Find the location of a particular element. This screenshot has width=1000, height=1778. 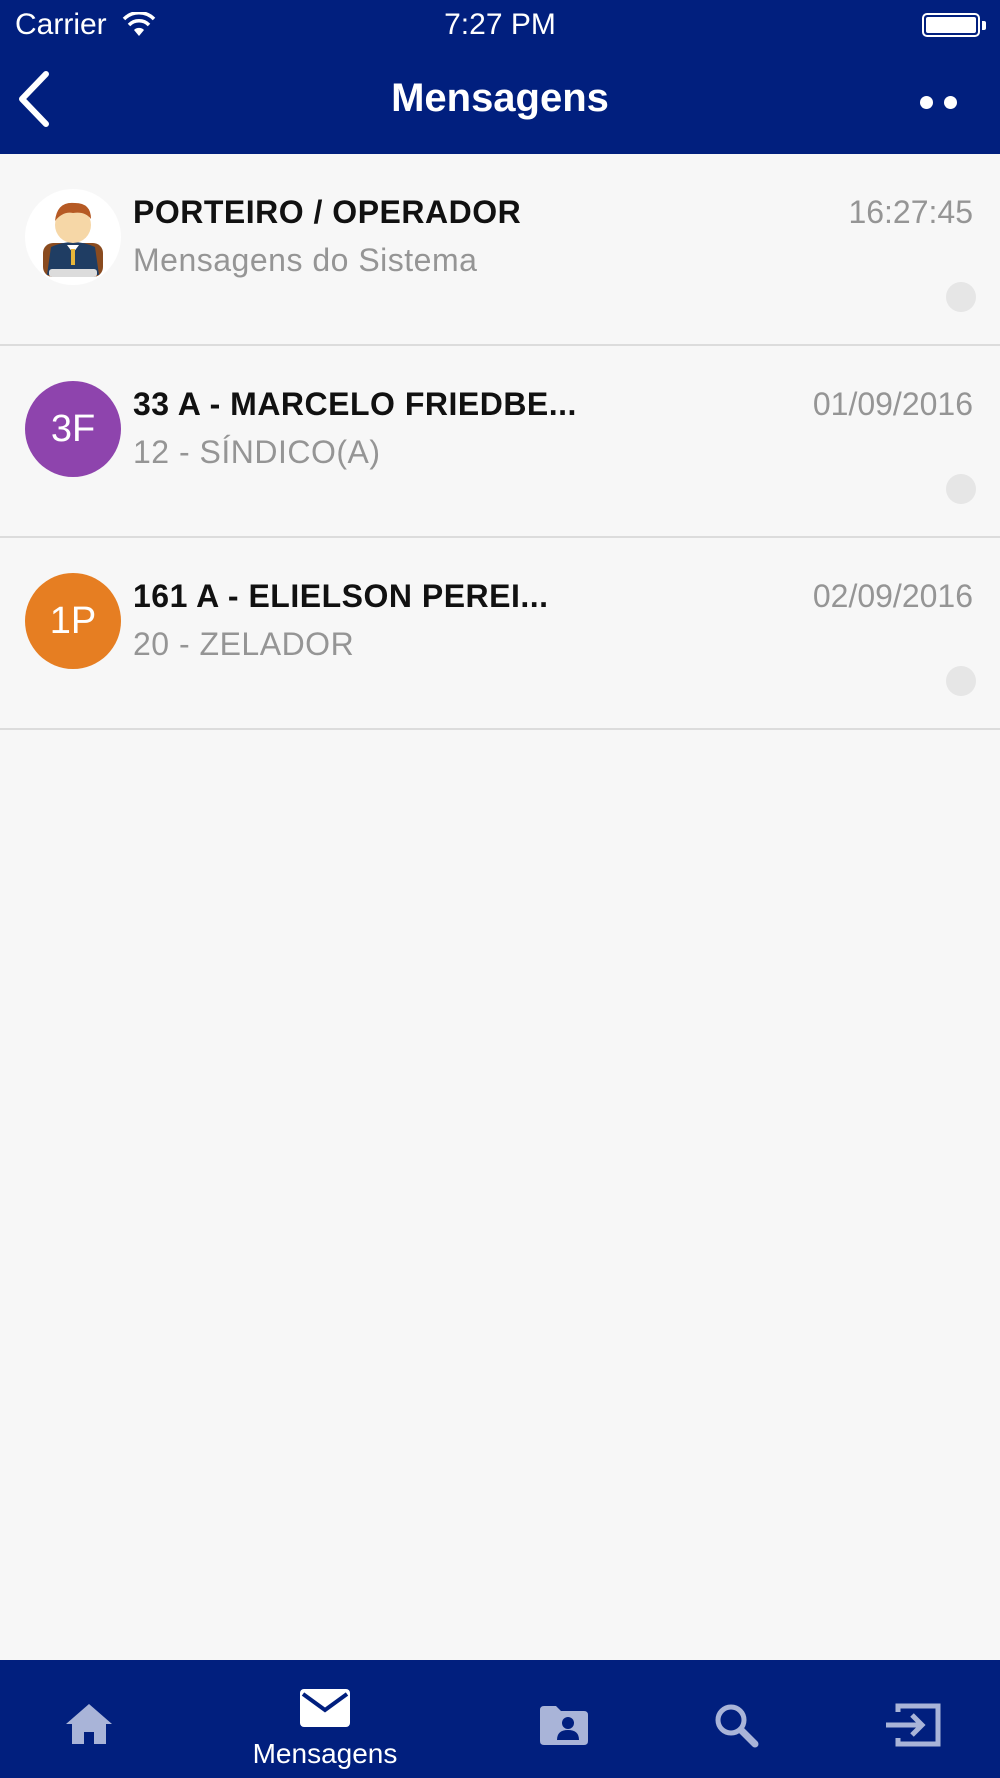

clock: 7:27 PM is located at coordinates (500, 24).